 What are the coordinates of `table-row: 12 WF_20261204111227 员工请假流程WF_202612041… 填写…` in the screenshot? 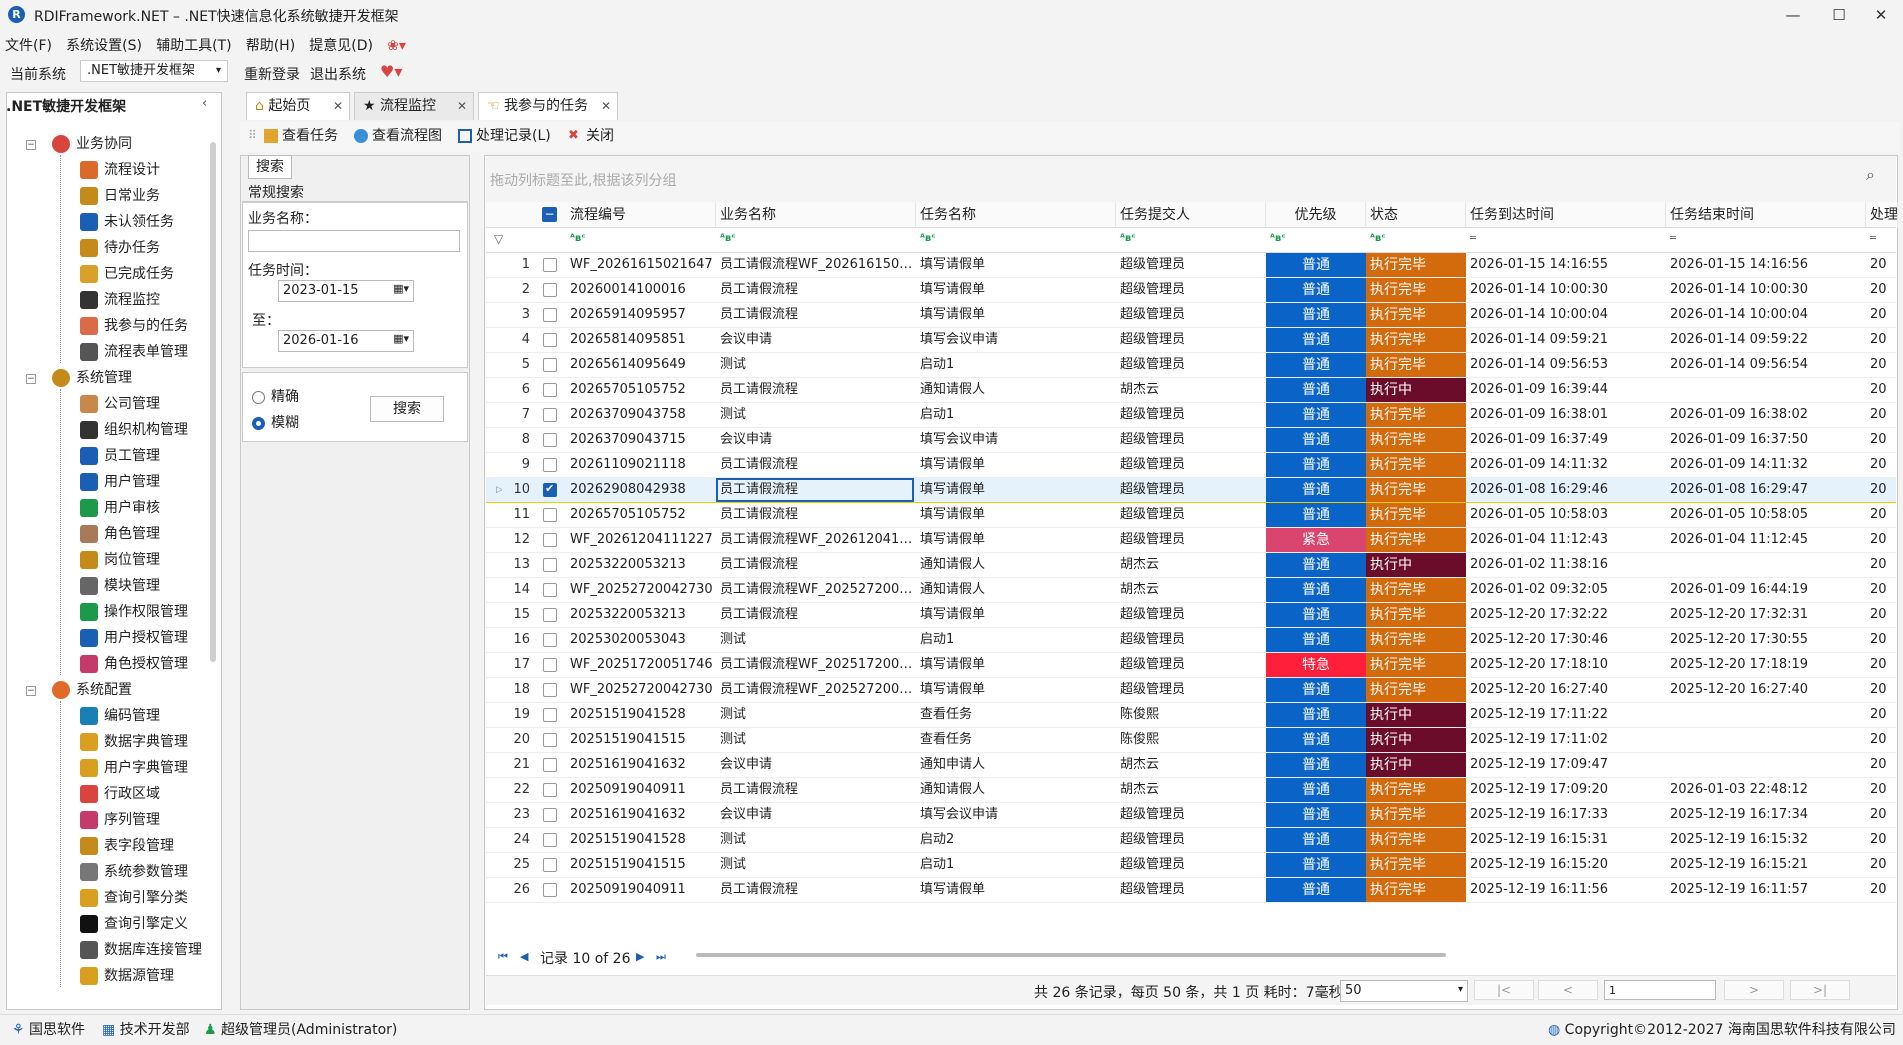 It's located at (1191, 540).